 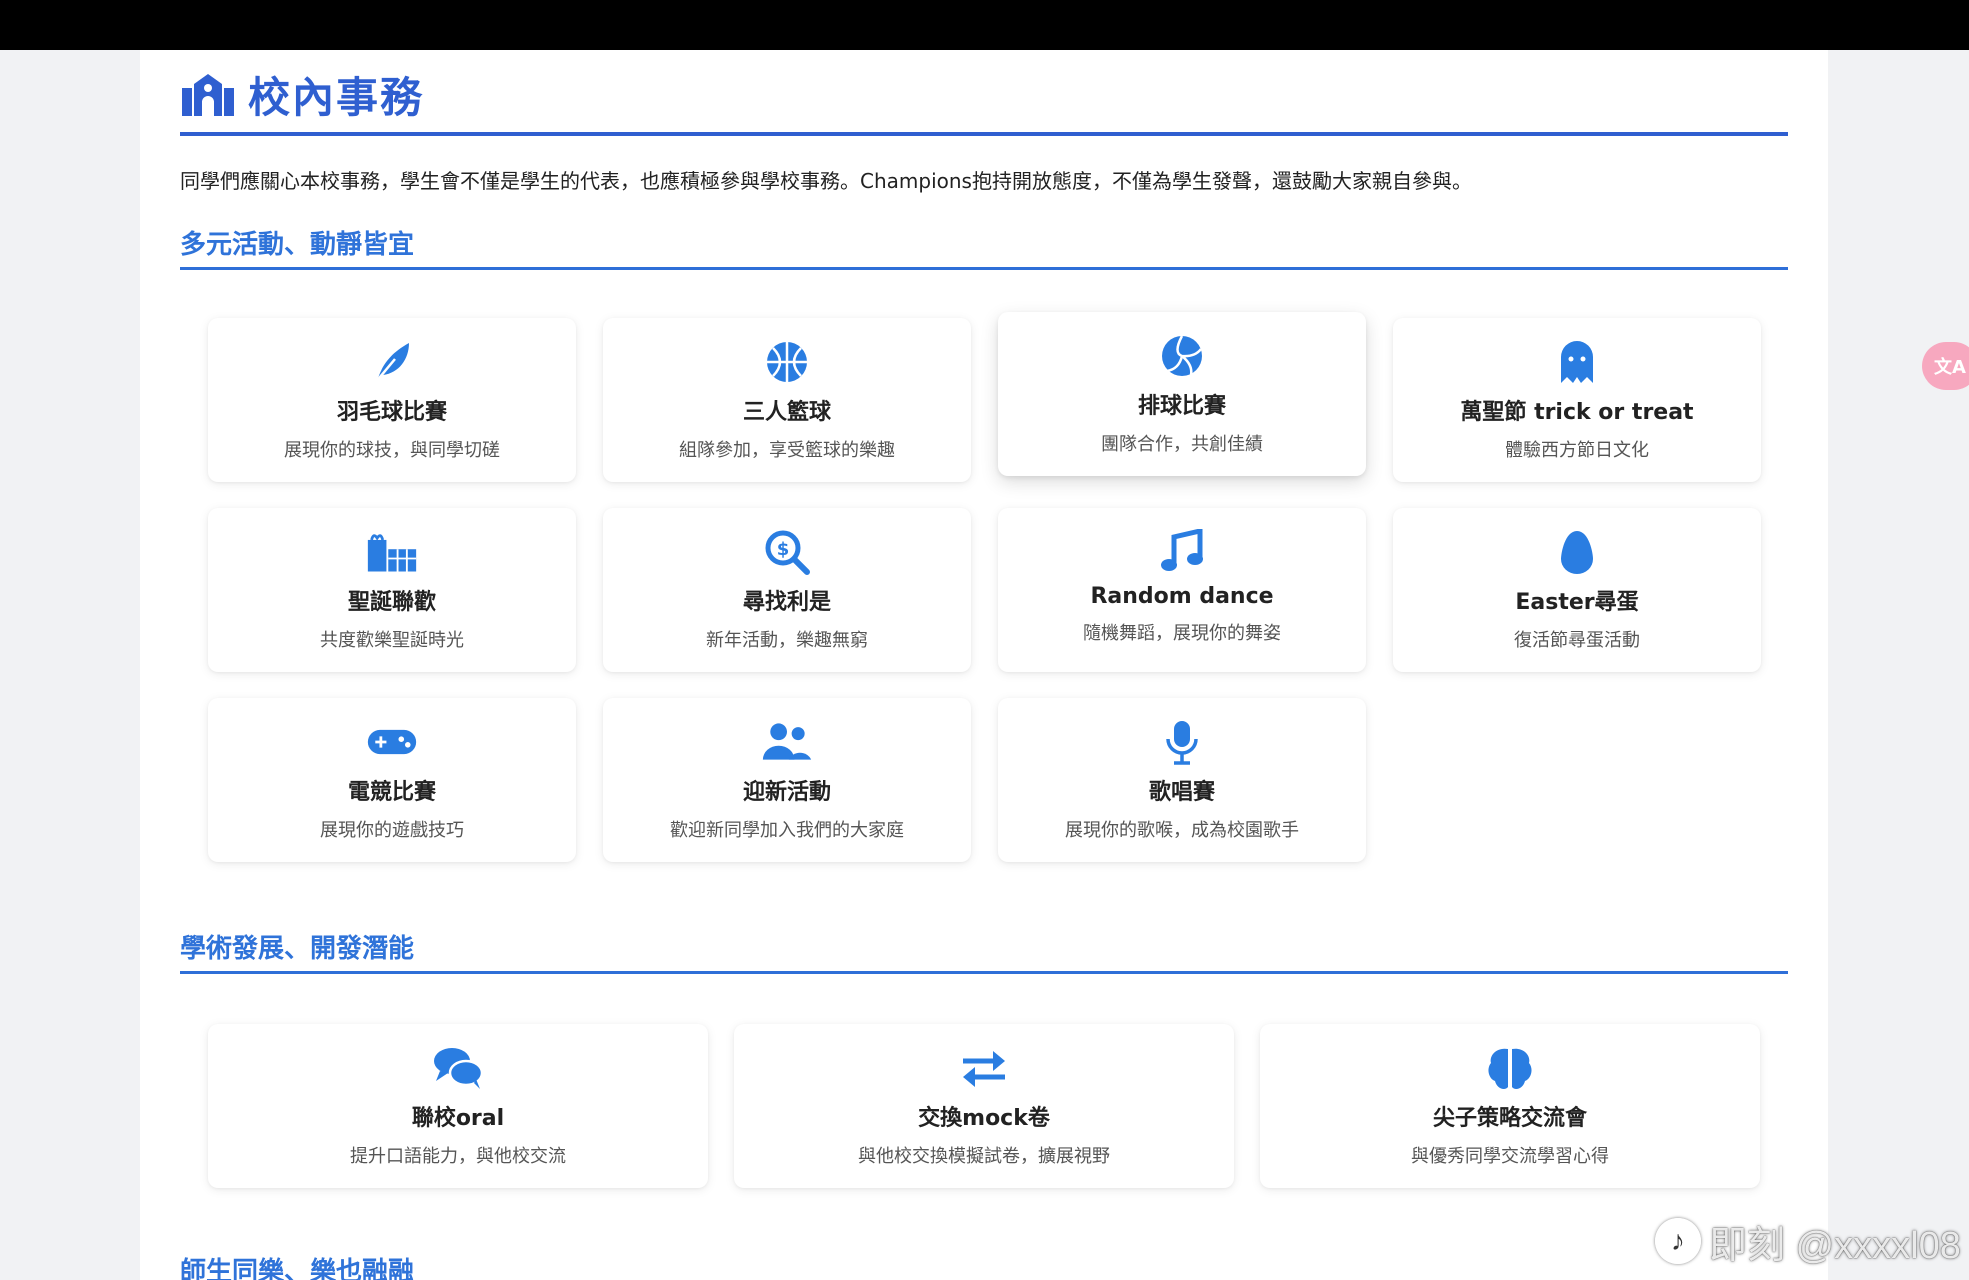 What do you see at coordinates (1510, 1068) in the screenshot?
I see `brain-icon` at bounding box center [1510, 1068].